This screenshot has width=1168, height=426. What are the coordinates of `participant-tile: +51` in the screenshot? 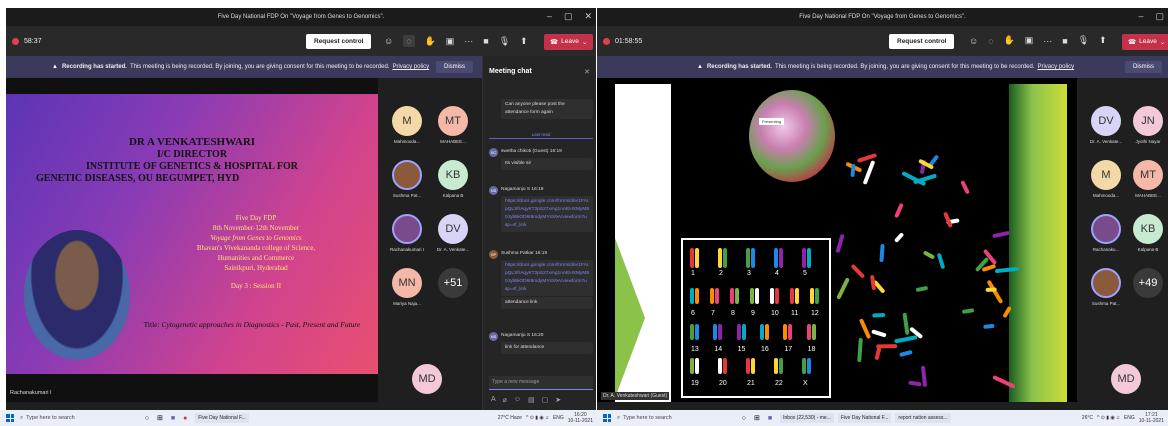 It's located at (453, 283).